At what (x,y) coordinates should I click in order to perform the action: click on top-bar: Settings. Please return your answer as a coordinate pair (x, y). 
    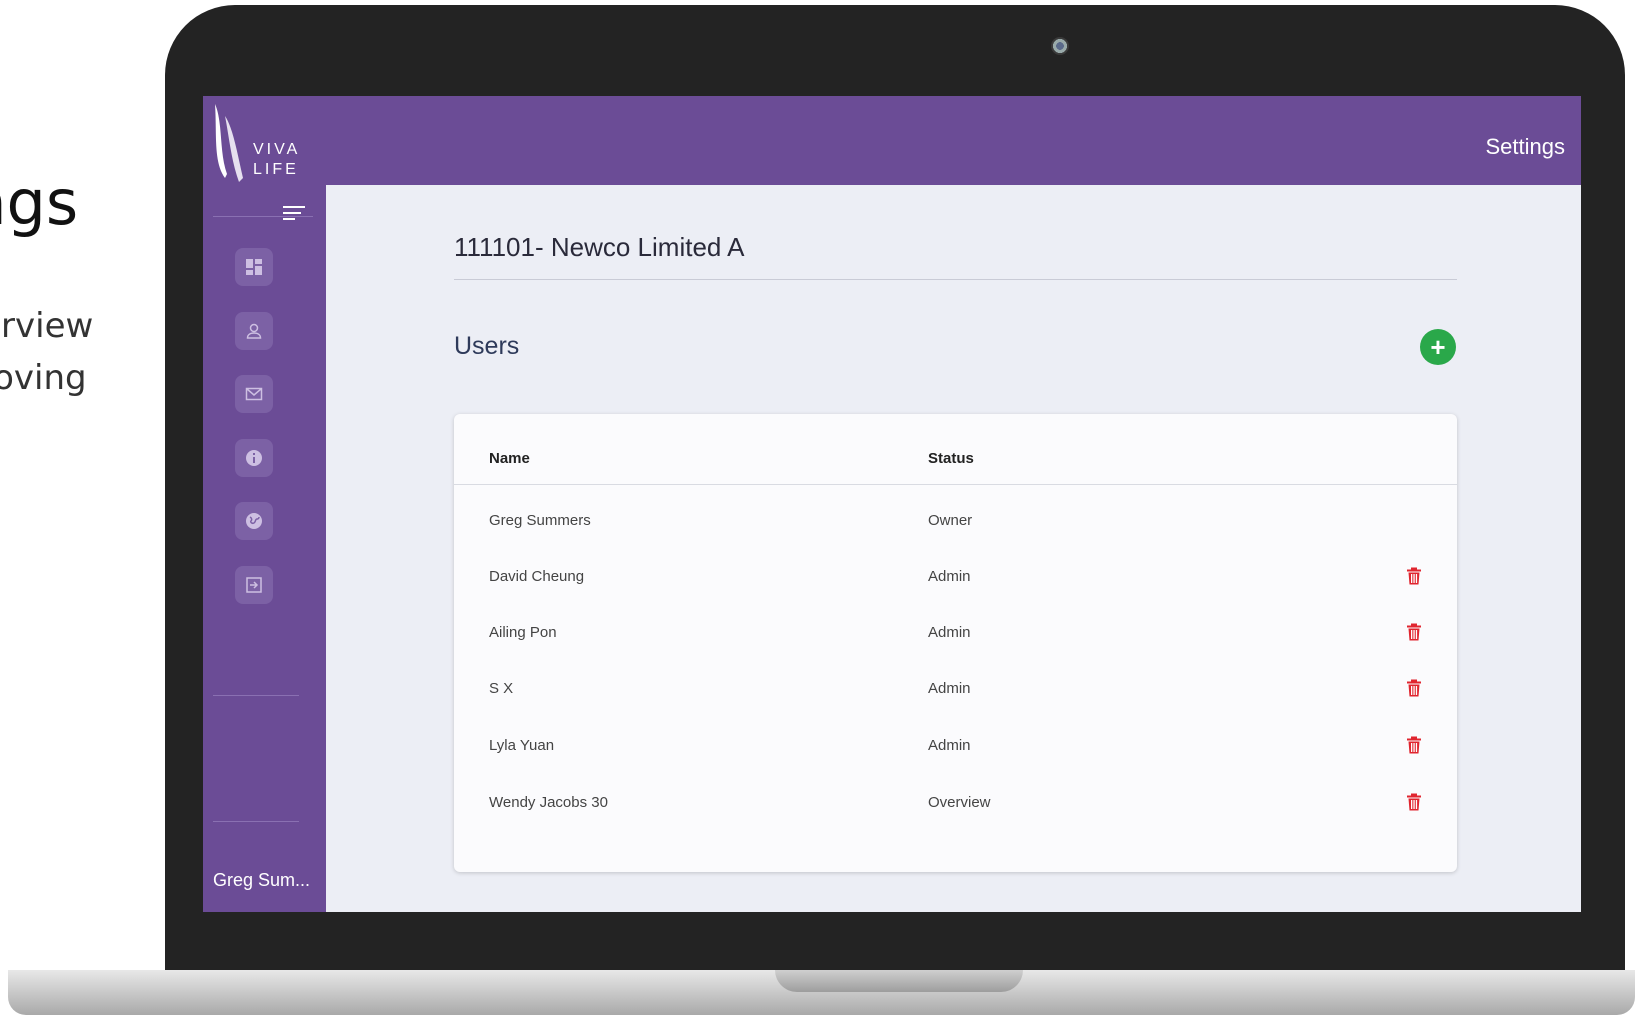
    Looking at the image, I should click on (892, 140).